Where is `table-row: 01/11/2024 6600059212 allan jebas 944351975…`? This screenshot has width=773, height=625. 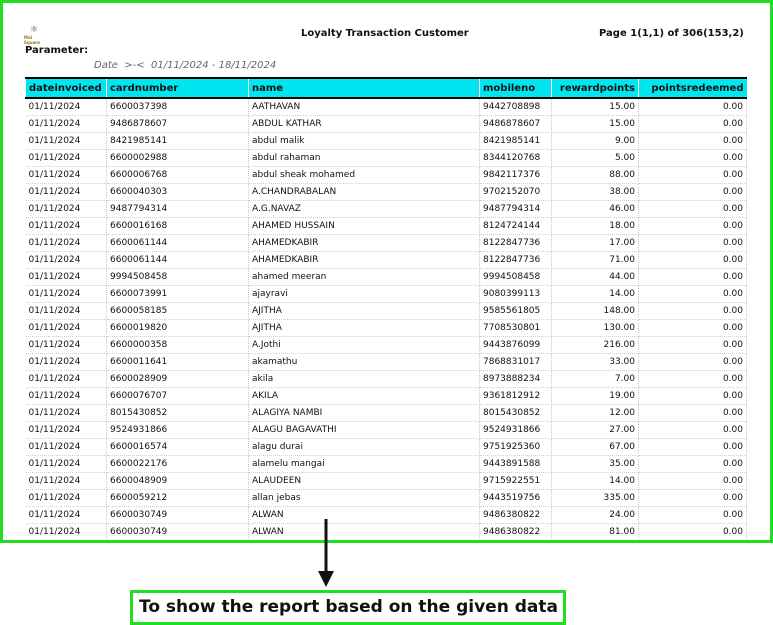 table-row: 01/11/2024 6600059212 allan jebas 944351975… is located at coordinates (386, 498).